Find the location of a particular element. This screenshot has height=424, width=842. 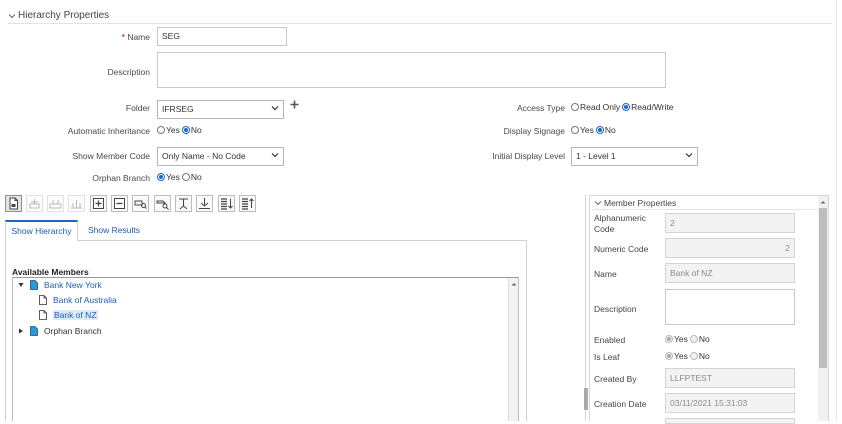

tree-scrollbar is located at coordinates (513, 349).